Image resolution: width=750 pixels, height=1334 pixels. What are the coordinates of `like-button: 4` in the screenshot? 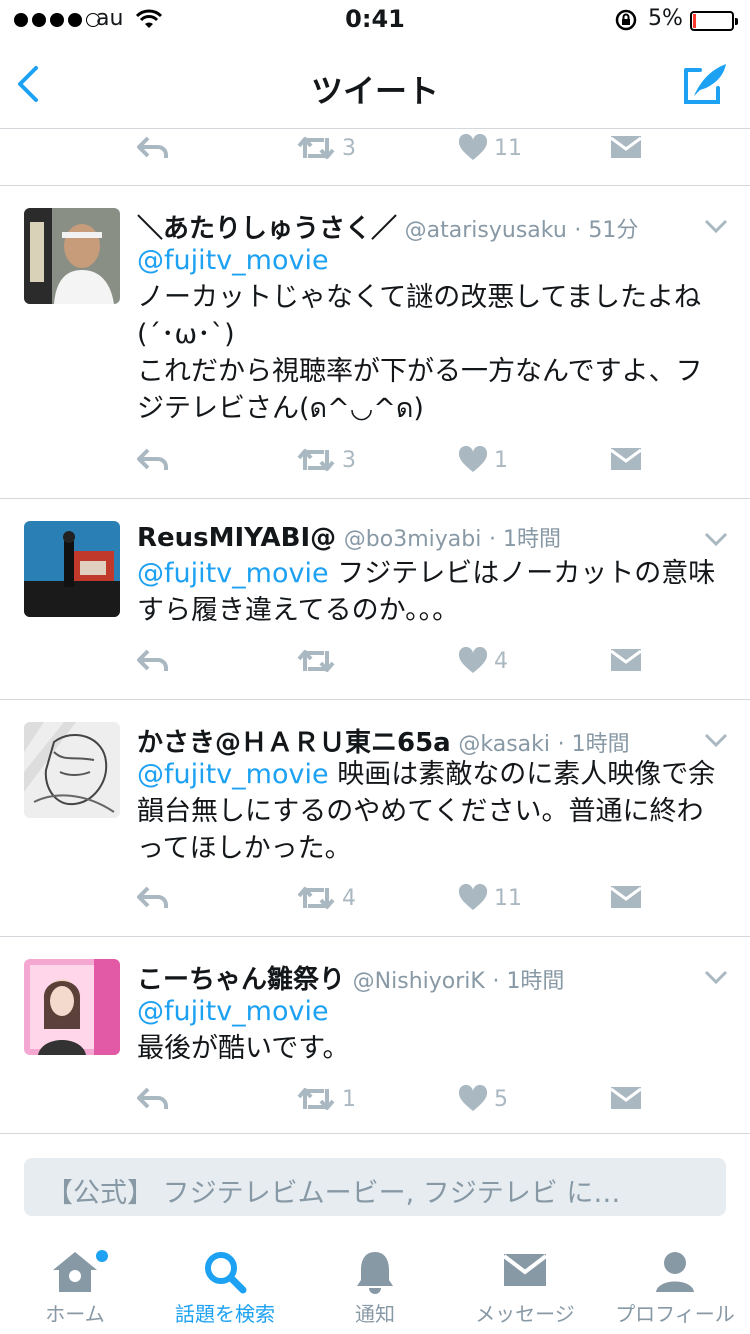 It's located at (483, 661).